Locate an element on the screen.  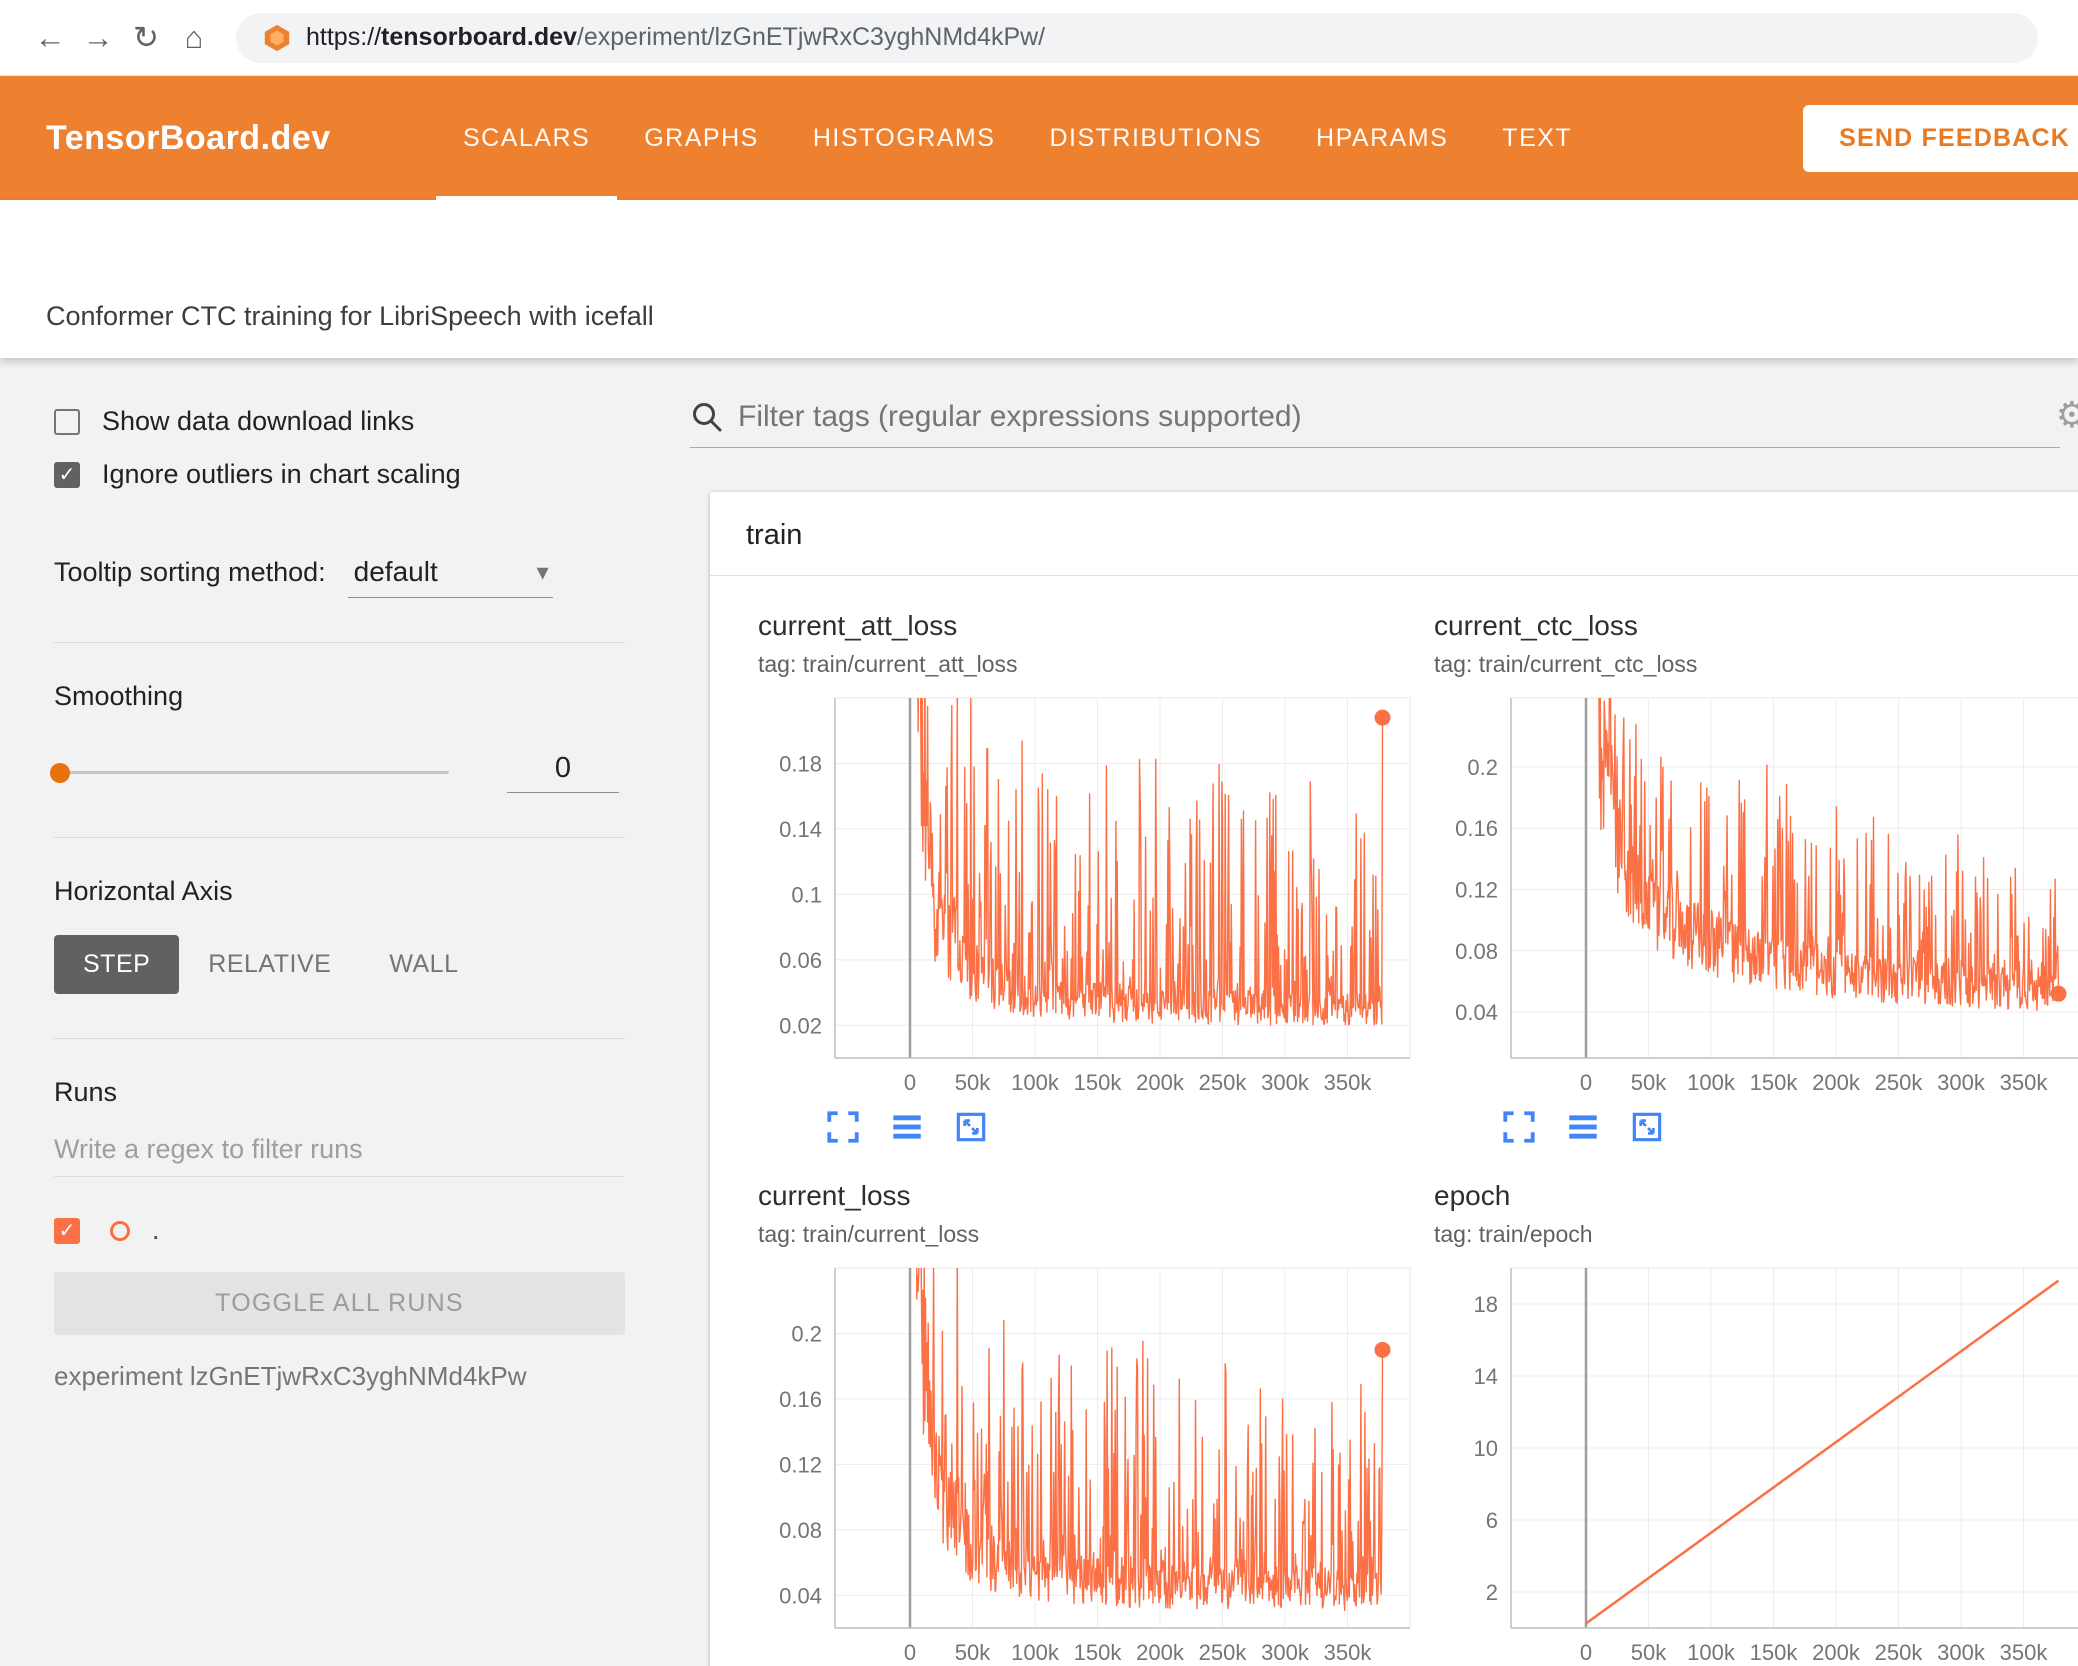
axis-relative-button: RELATIVE is located at coordinates (269, 964).